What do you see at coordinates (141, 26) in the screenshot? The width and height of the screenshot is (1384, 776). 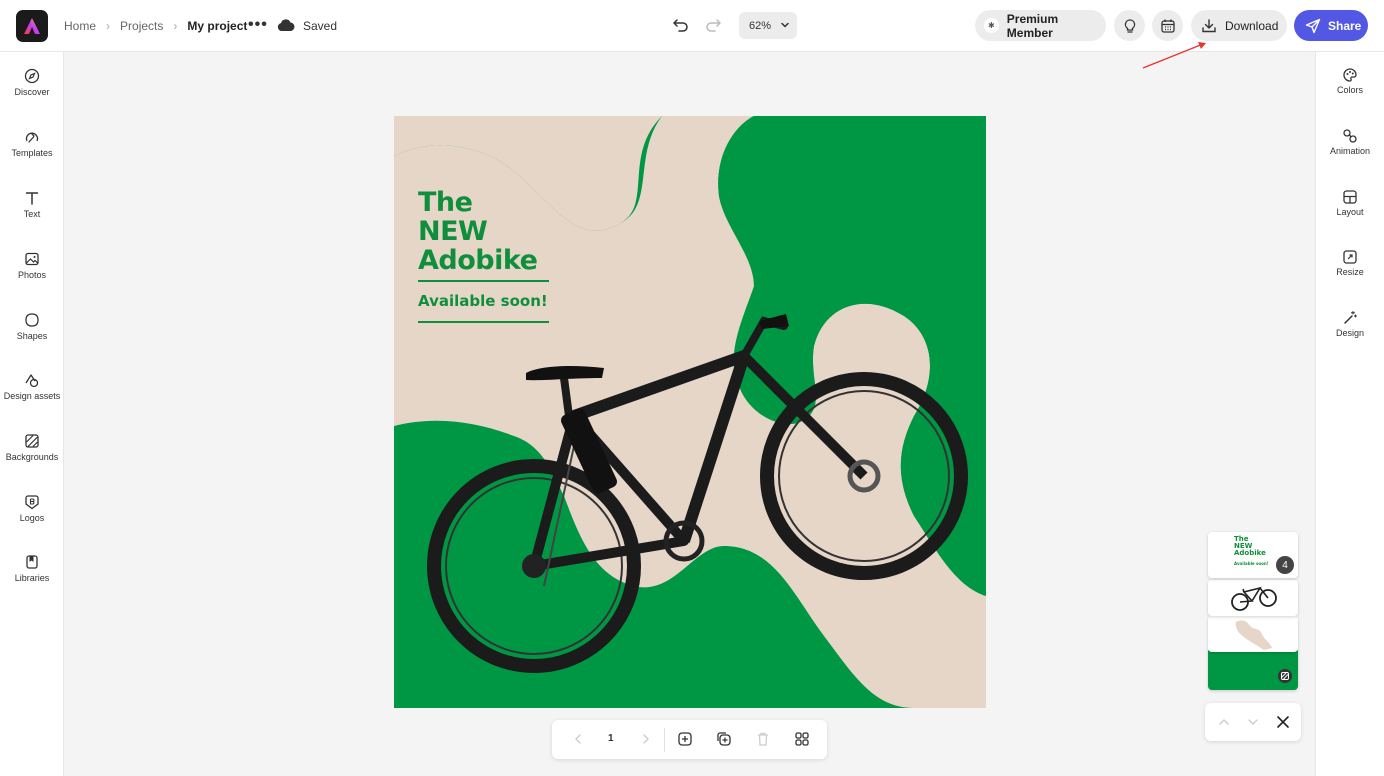 I see `breadcrumb-projects: Projects` at bounding box center [141, 26].